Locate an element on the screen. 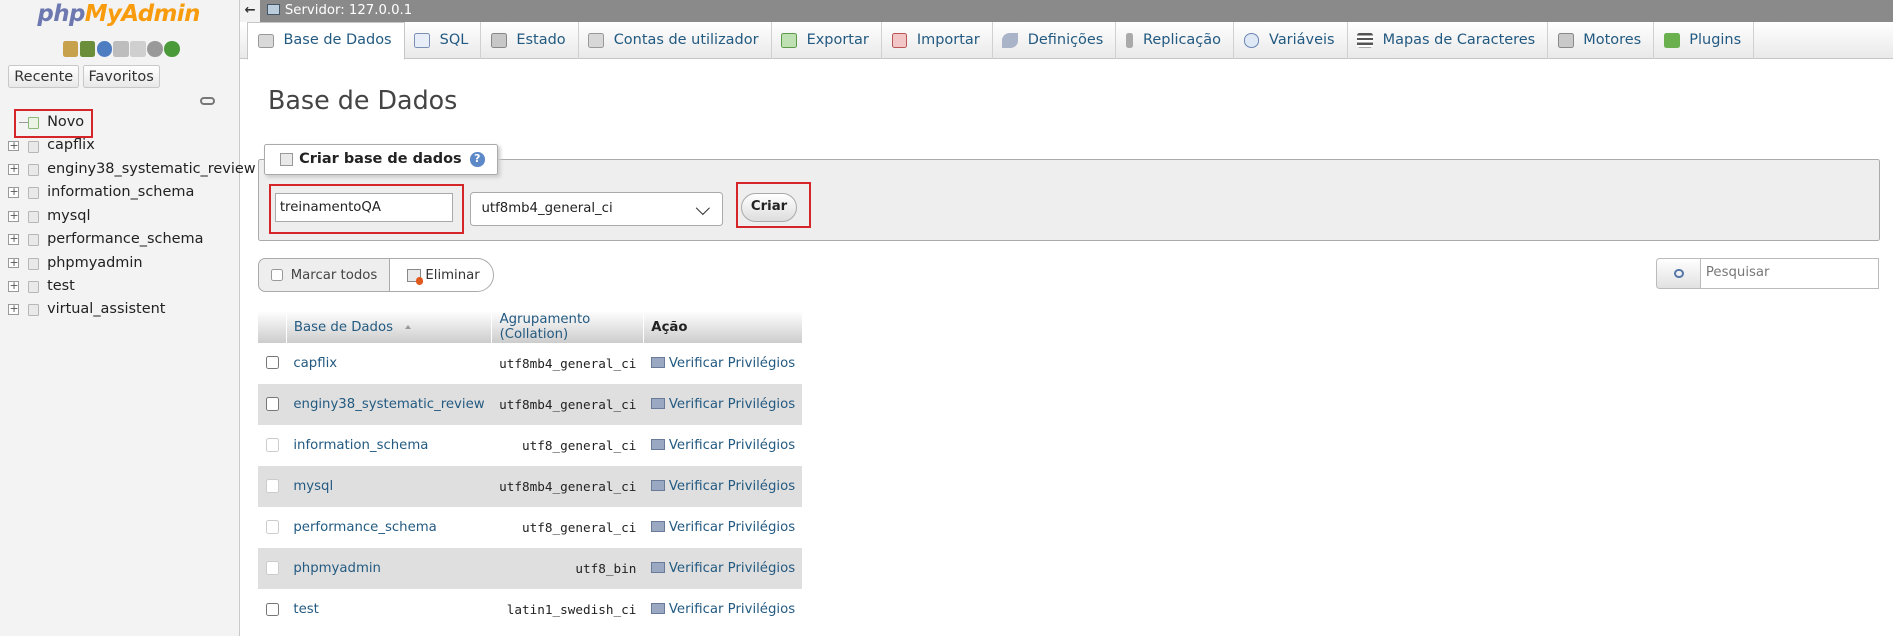  tab-engines: Motores is located at coordinates (1601, 40).